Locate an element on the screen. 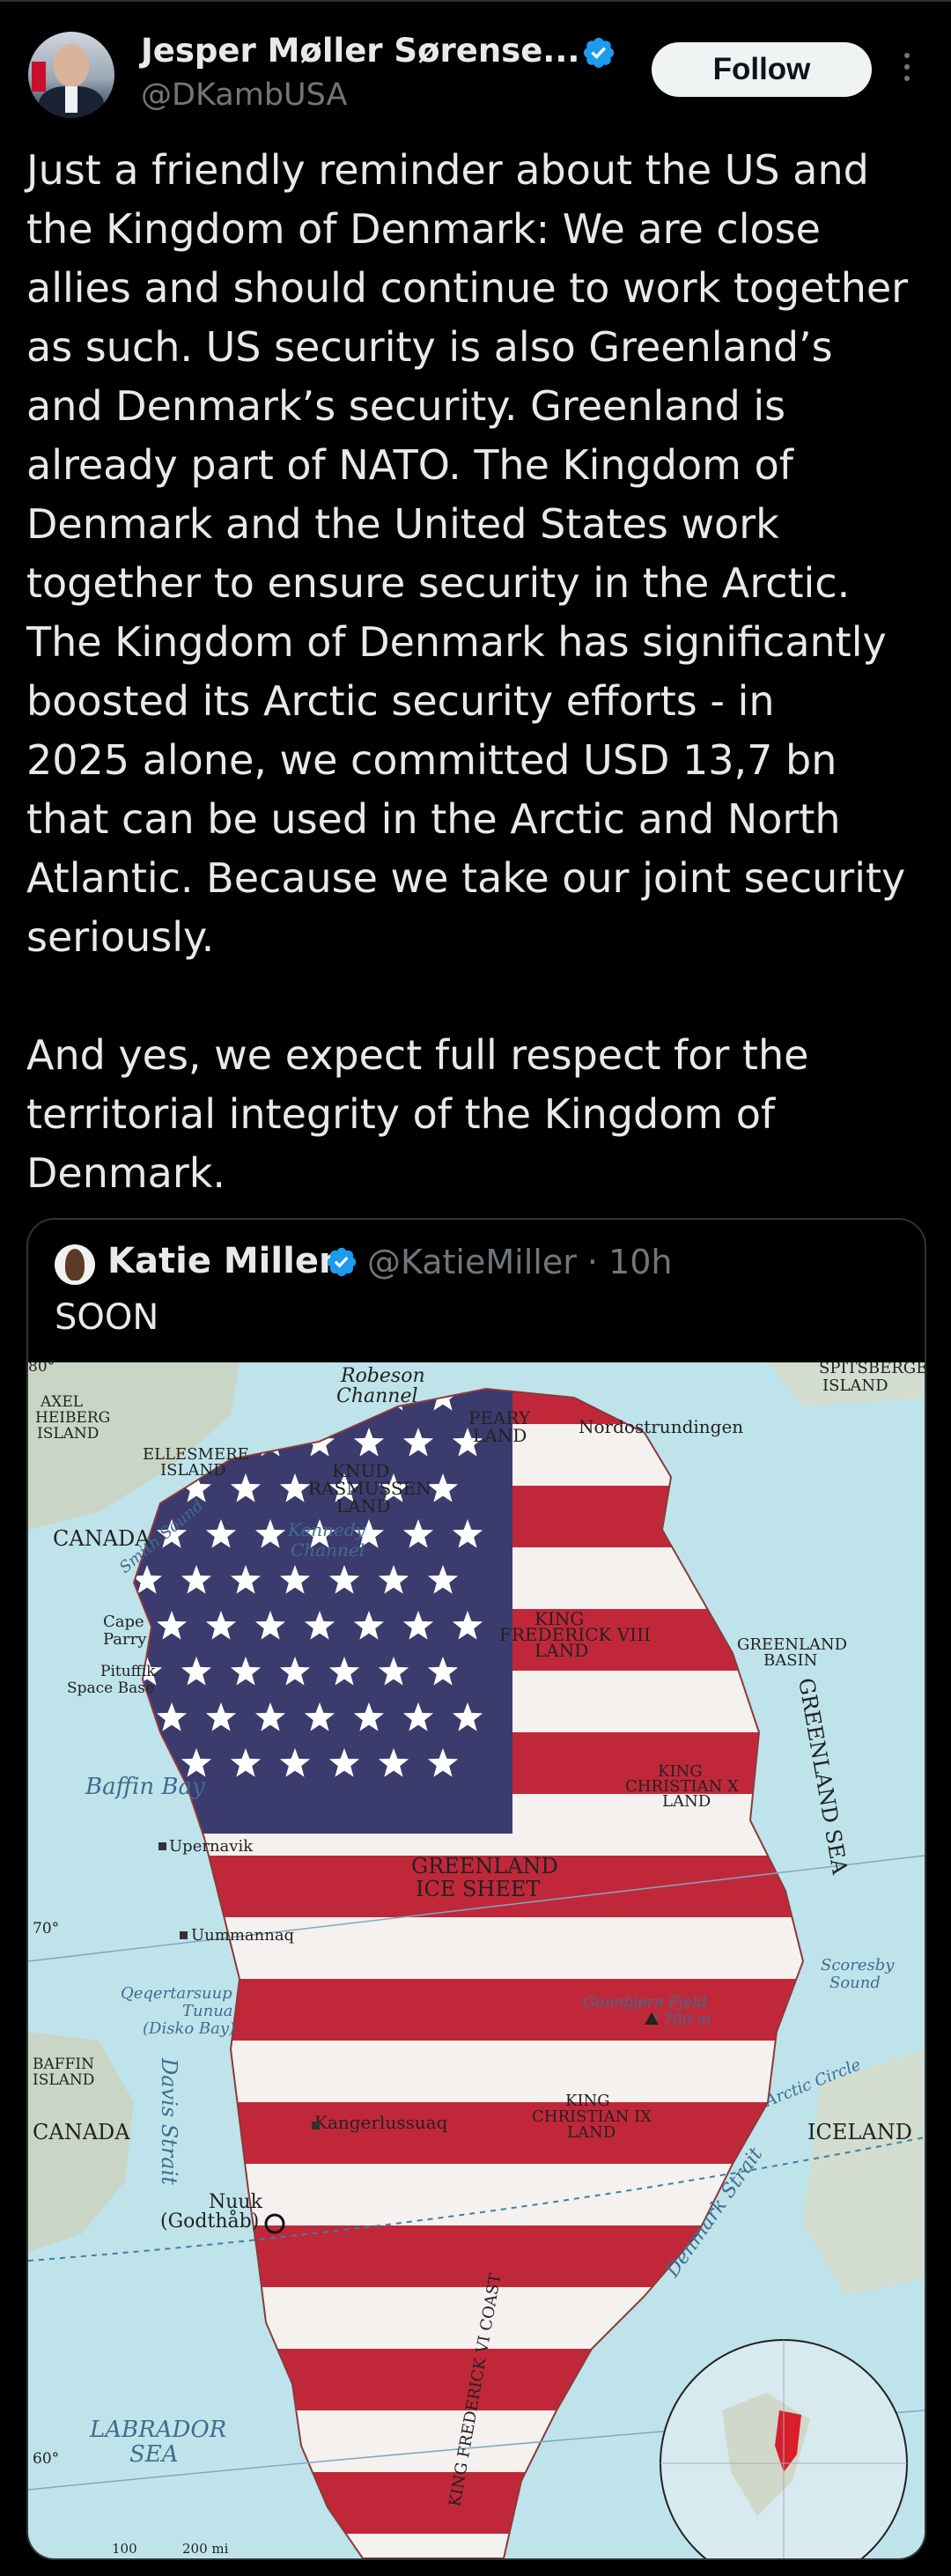 The image size is (951, 2576). label-cix-land: LAND is located at coordinates (591, 2132).